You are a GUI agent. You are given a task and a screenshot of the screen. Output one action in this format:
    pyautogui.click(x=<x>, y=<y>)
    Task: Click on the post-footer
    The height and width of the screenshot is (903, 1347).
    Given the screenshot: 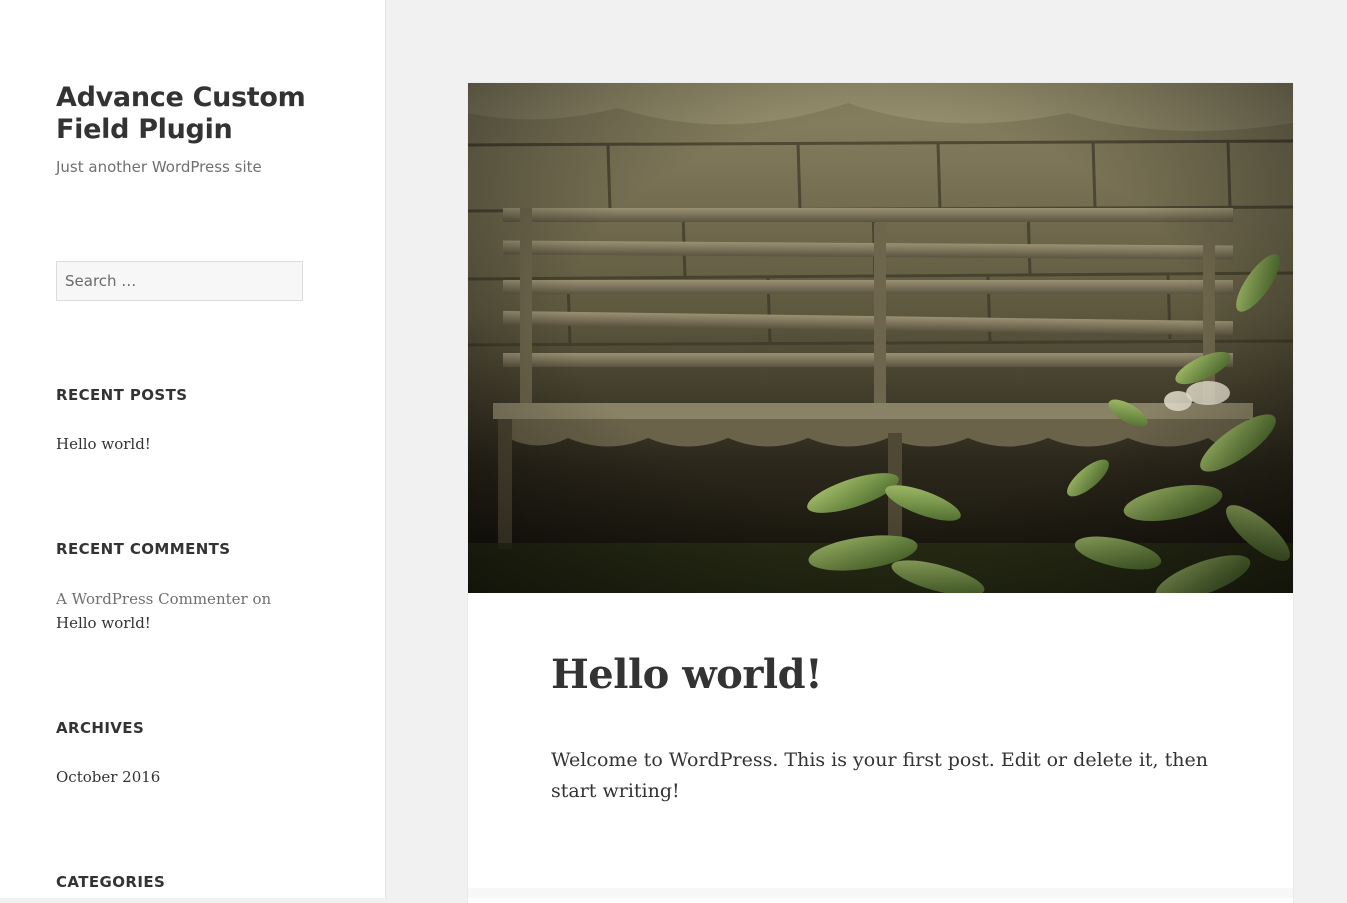 What is the action you would take?
    pyautogui.click(x=880, y=893)
    